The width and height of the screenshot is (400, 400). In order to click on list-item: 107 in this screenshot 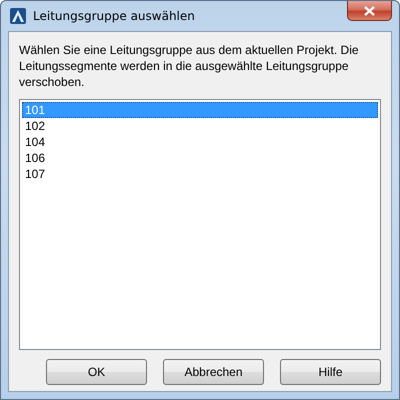, I will do `click(200, 174)`.